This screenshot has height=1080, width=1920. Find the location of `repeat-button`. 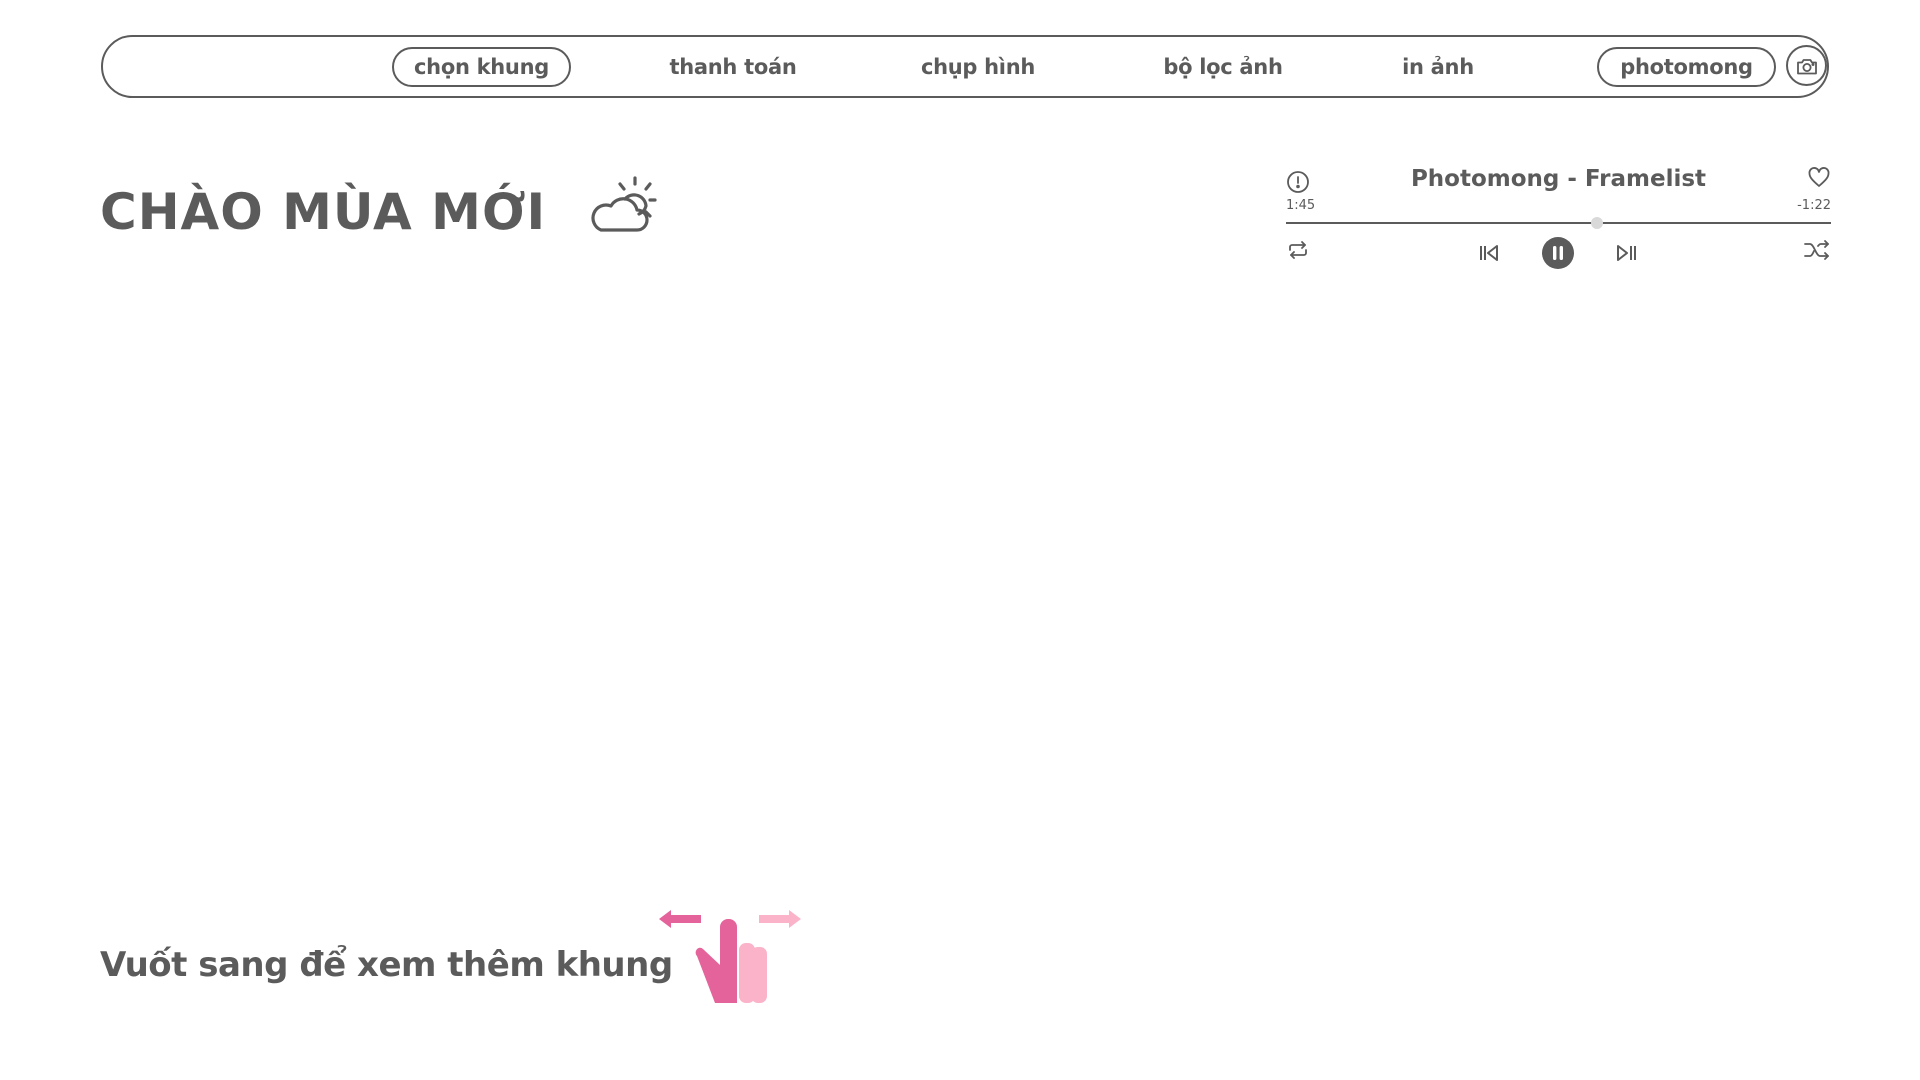

repeat-button is located at coordinates (1298, 250).